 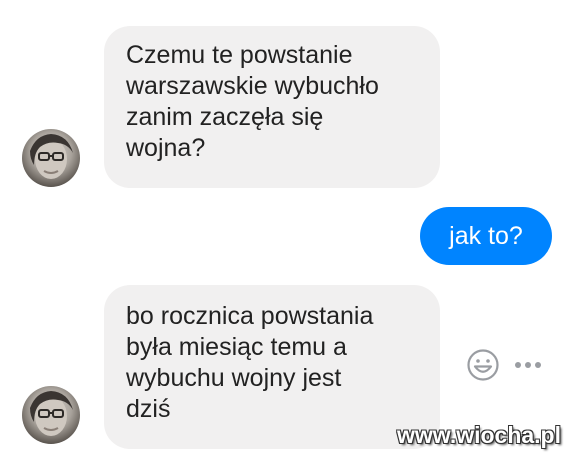 What do you see at coordinates (486, 236) in the screenshot?
I see `outgoing-message-bubble: jak to?` at bounding box center [486, 236].